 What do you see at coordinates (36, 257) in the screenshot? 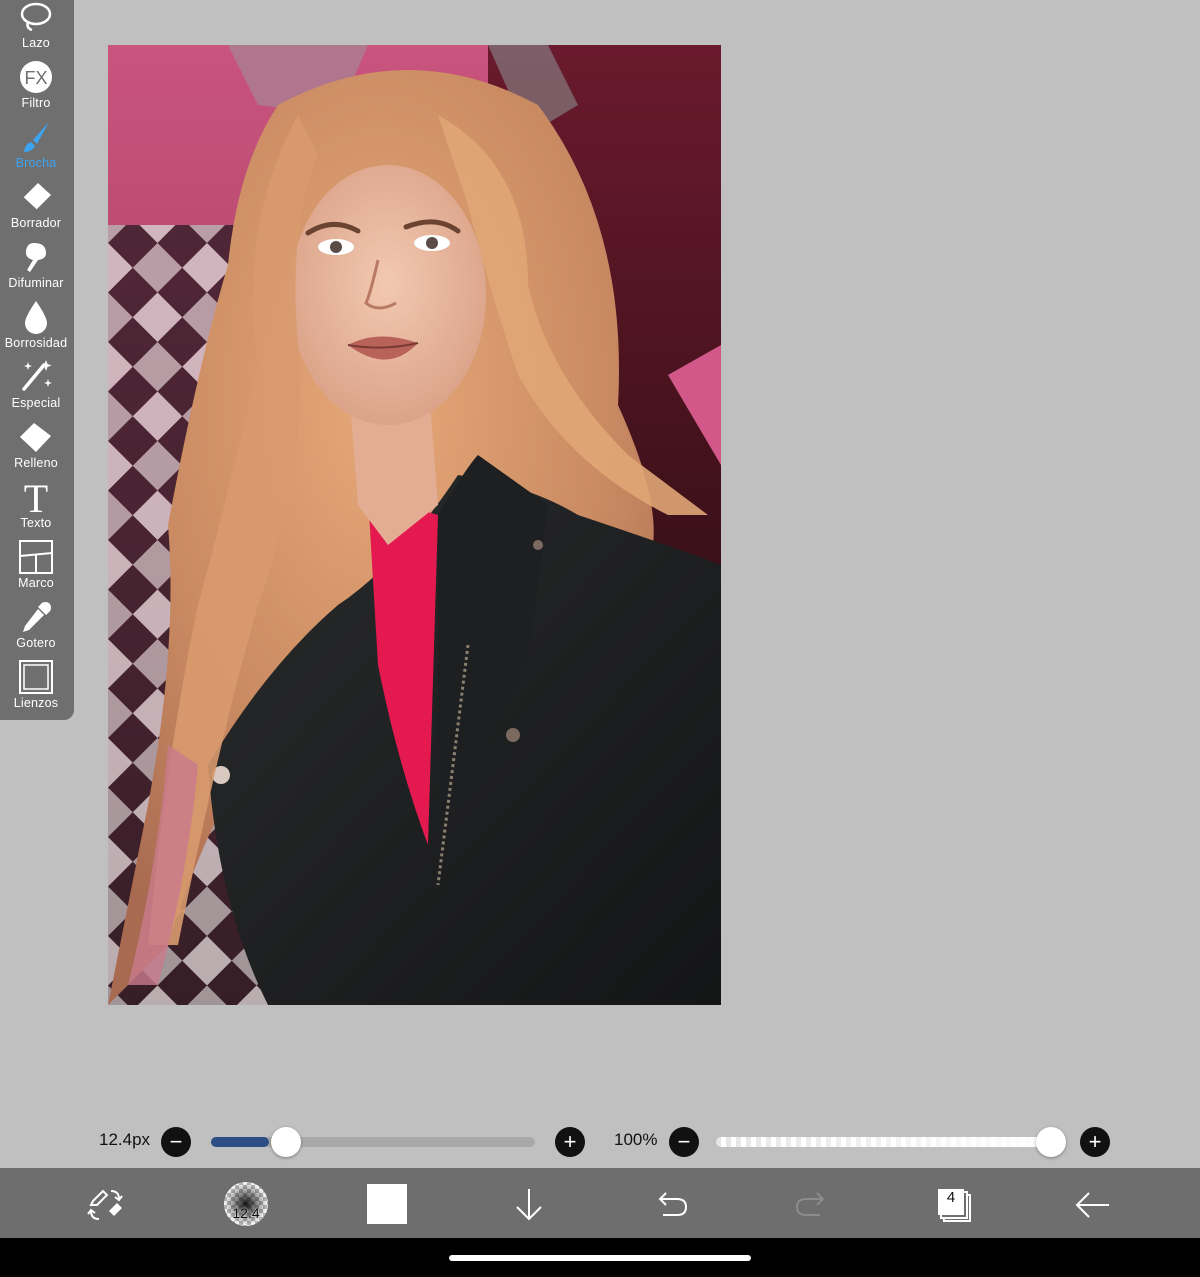
I see `smudge-icon` at bounding box center [36, 257].